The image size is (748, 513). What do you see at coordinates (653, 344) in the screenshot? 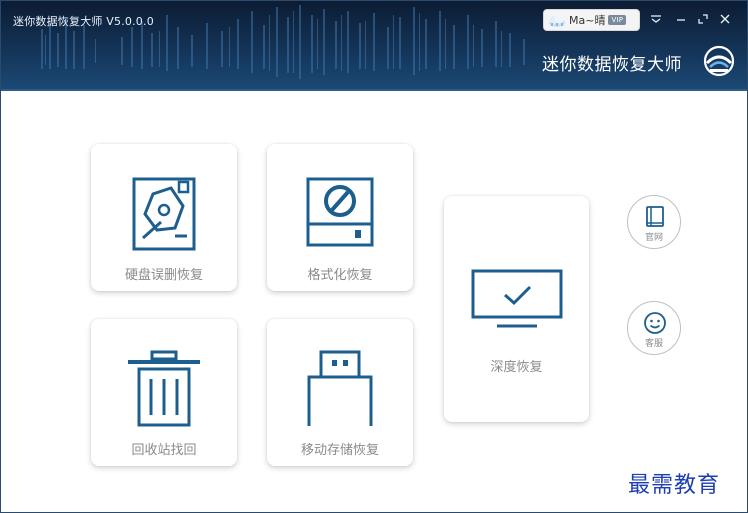
I see `customer-service-label: 客服` at bounding box center [653, 344].